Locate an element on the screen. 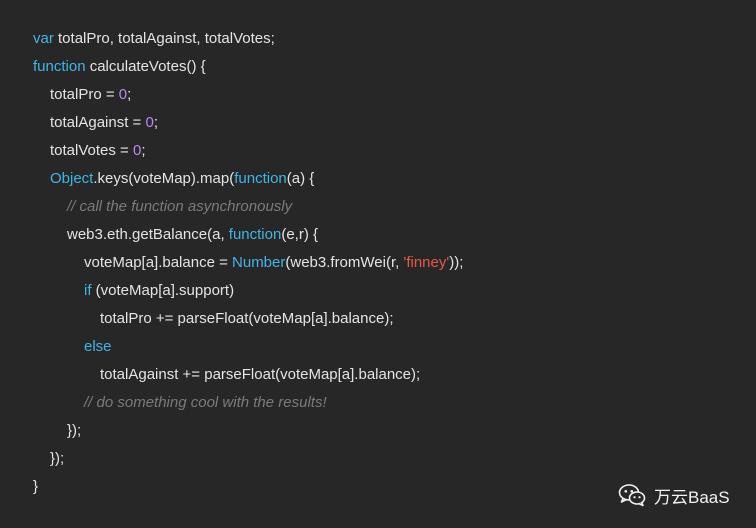 This screenshot has width=756, height=528. code-line-7: // call the function asynchronously is located at coordinates (248, 207).